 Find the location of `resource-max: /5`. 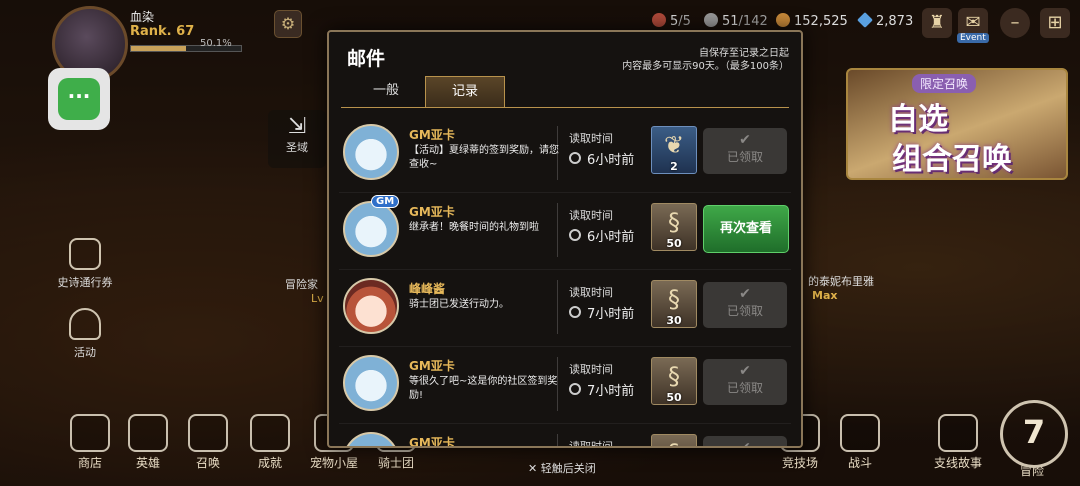

resource-max: /5 is located at coordinates (684, 21).